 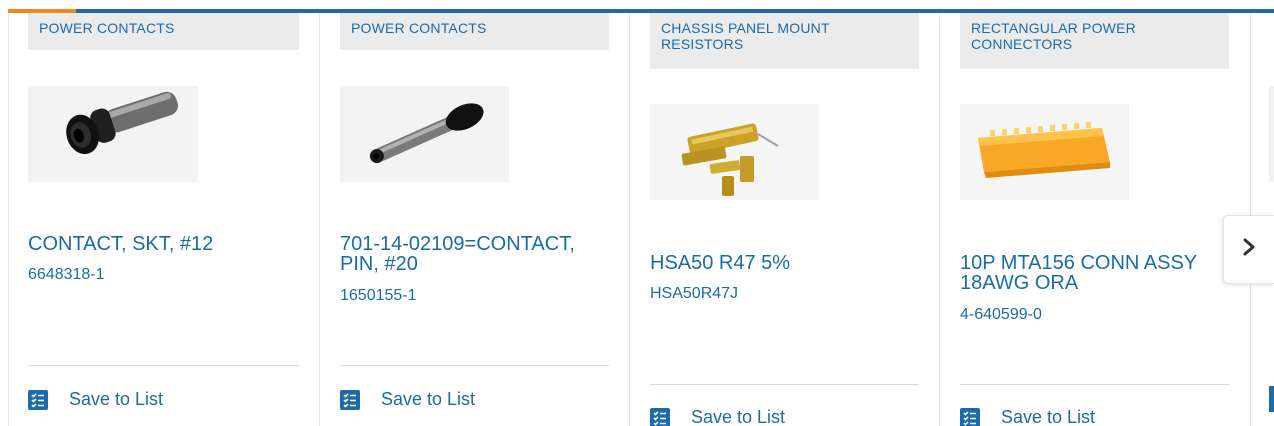 I want to click on part-number-link: HSA50R47J, so click(x=694, y=294).